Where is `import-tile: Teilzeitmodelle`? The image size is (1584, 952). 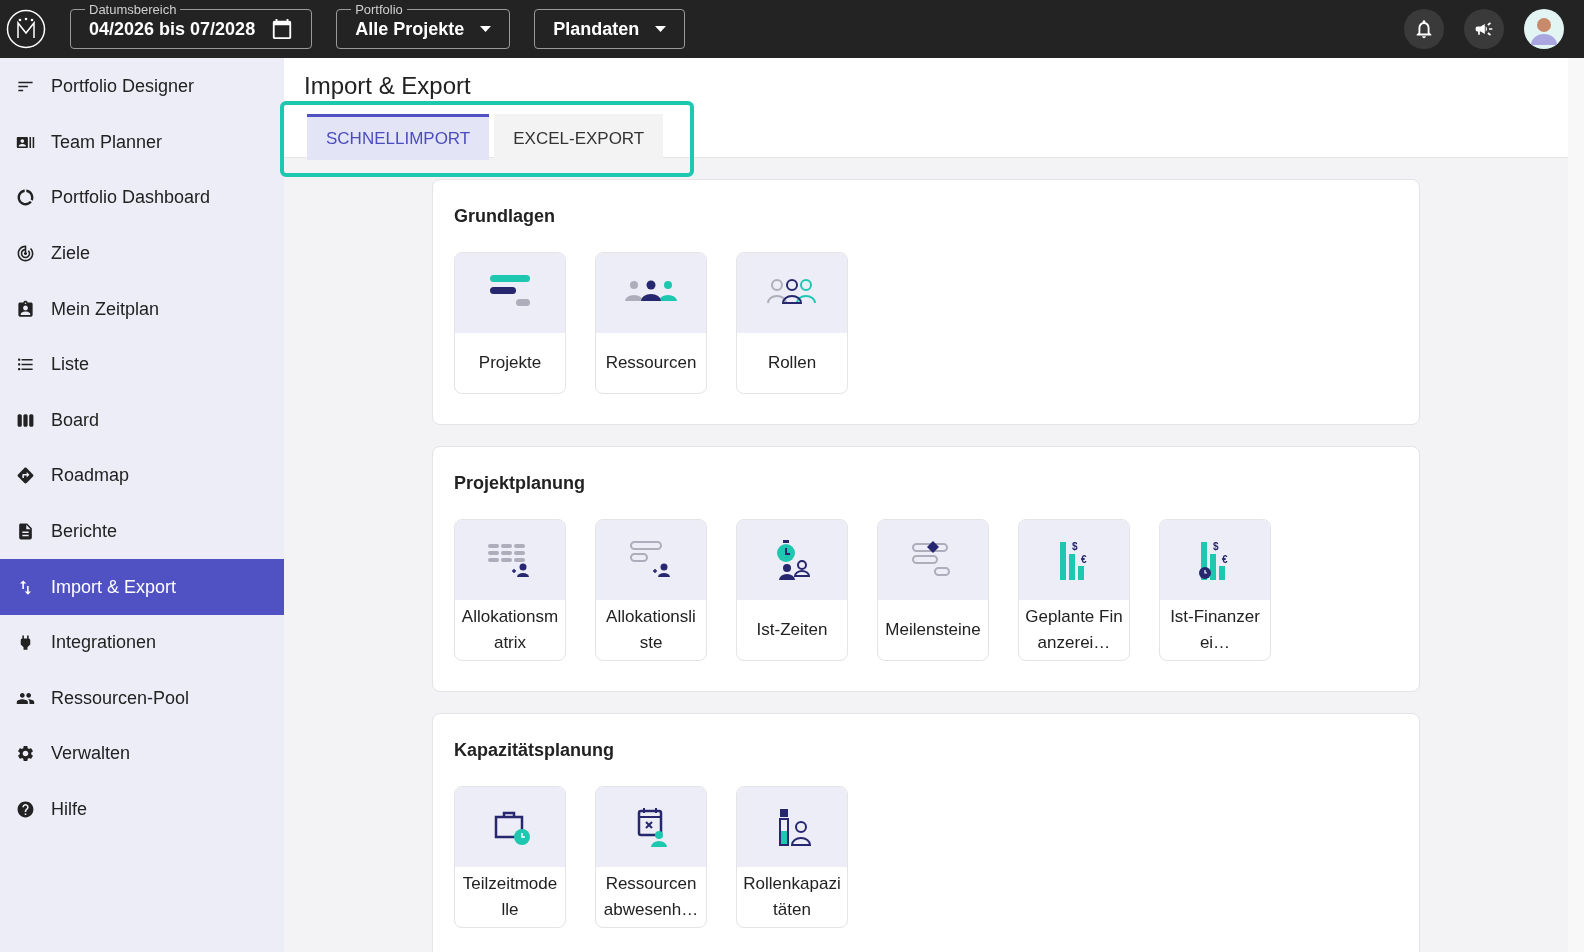
import-tile: Teilzeitmodelle is located at coordinates (510, 857).